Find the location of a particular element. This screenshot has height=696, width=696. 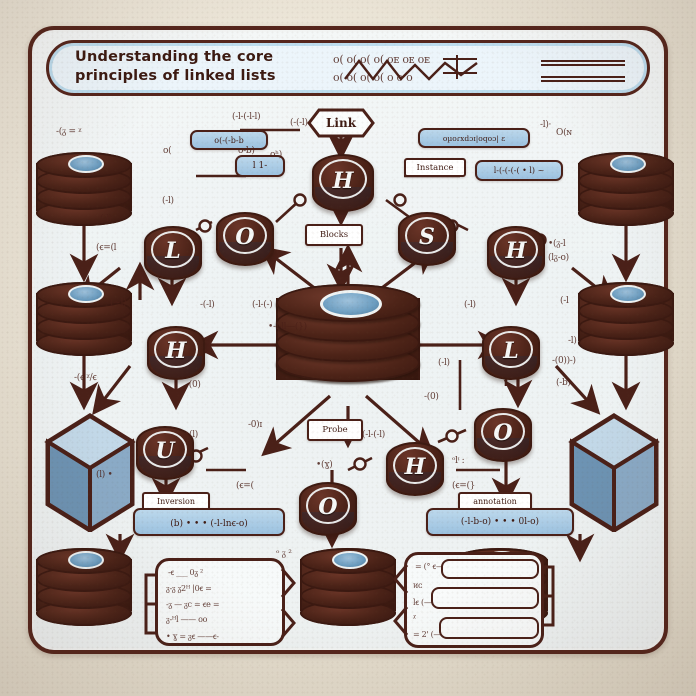

annotation-7: O(ɴ is located at coordinates (564, 133).